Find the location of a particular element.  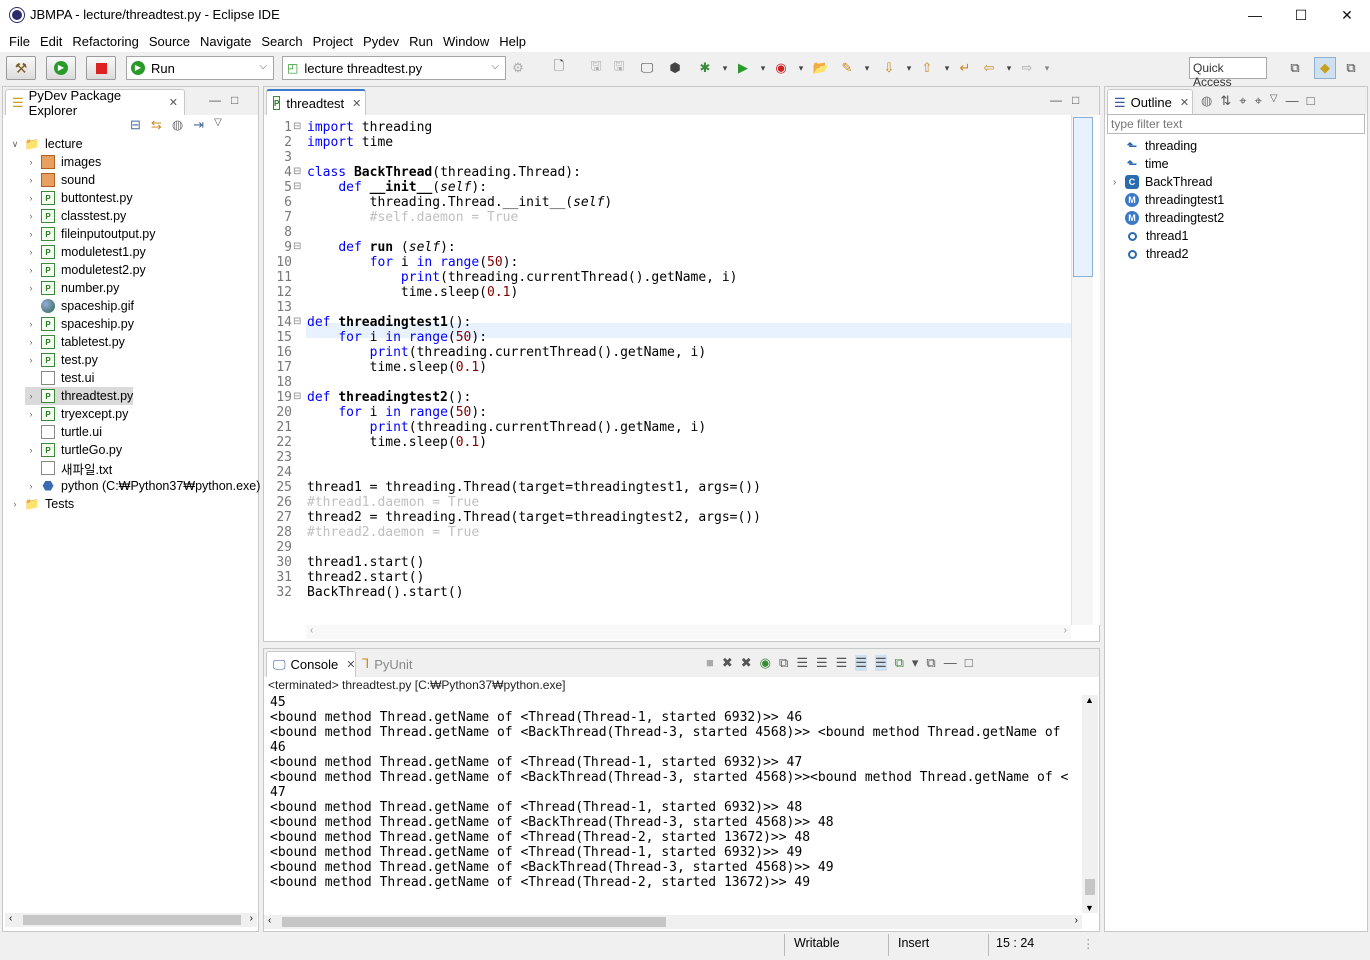

save-icon: 🖫 is located at coordinates (596, 68).